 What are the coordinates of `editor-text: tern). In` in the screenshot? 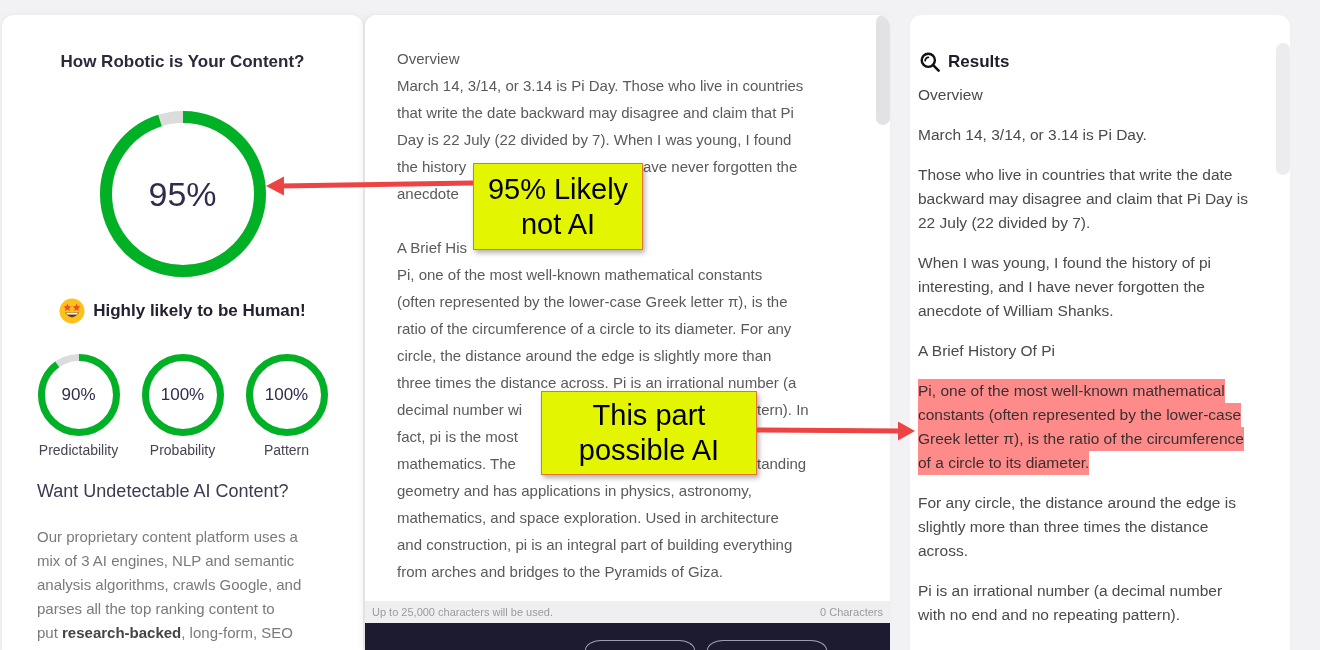 It's located at (783, 410).